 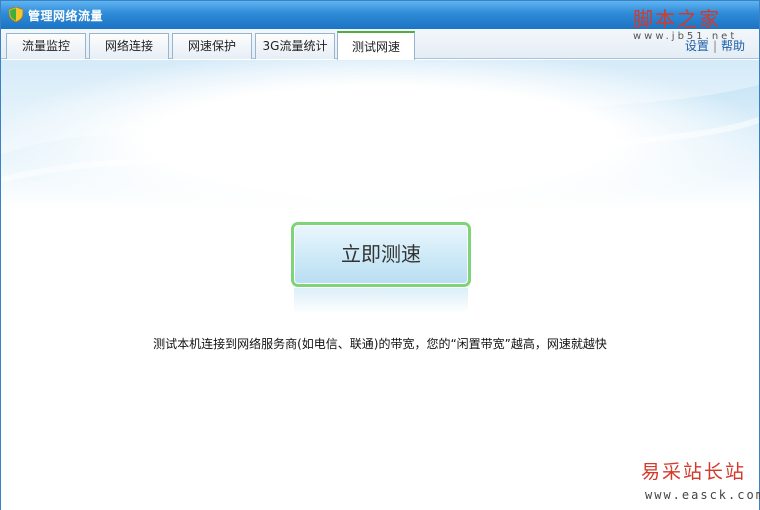 What do you see at coordinates (66, 16) in the screenshot?
I see `window-title: 管理网络流量` at bounding box center [66, 16].